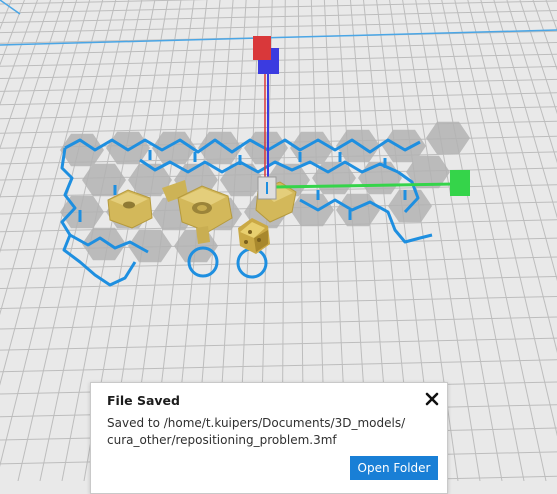  What do you see at coordinates (460, 183) in the screenshot?
I see `move-x-handle-icon` at bounding box center [460, 183].